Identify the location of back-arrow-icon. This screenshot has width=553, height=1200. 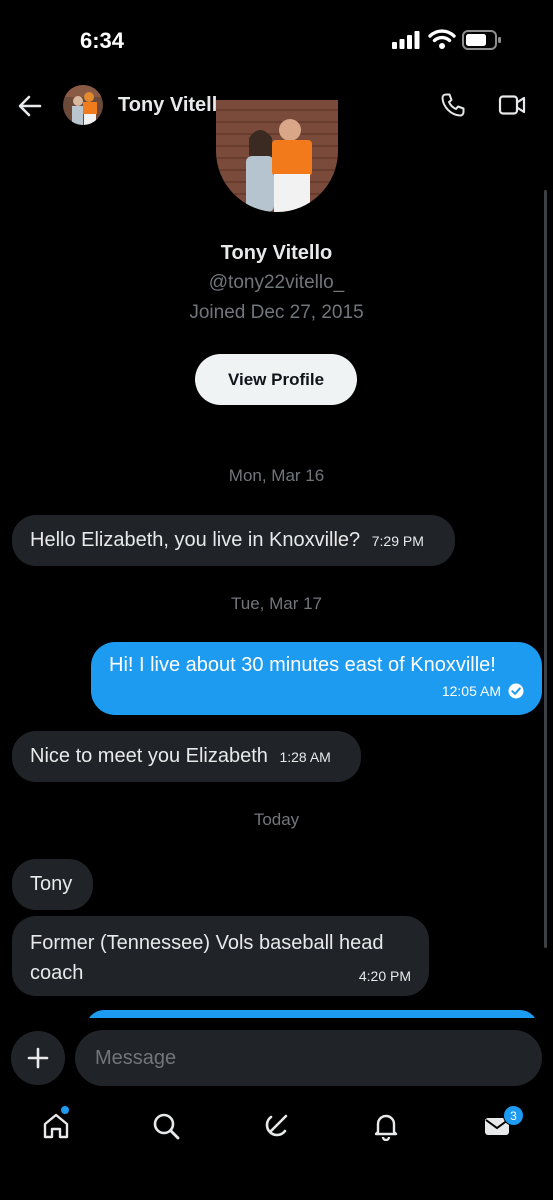
(30, 106).